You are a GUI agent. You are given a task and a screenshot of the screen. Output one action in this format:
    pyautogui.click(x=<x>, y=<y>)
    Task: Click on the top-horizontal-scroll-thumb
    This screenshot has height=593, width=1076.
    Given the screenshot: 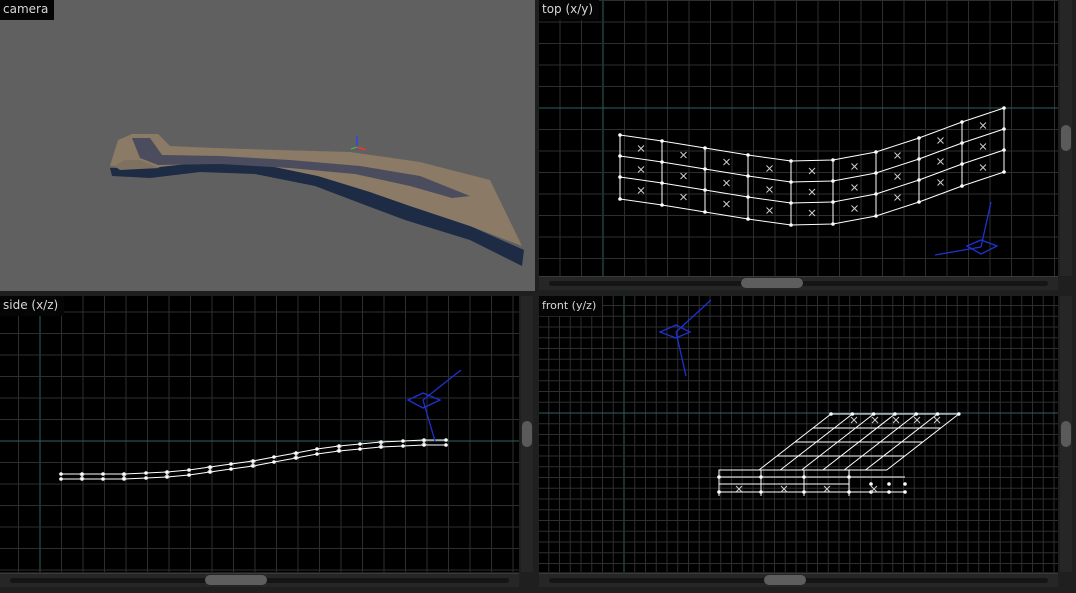 What is the action you would take?
    pyautogui.click(x=772, y=283)
    